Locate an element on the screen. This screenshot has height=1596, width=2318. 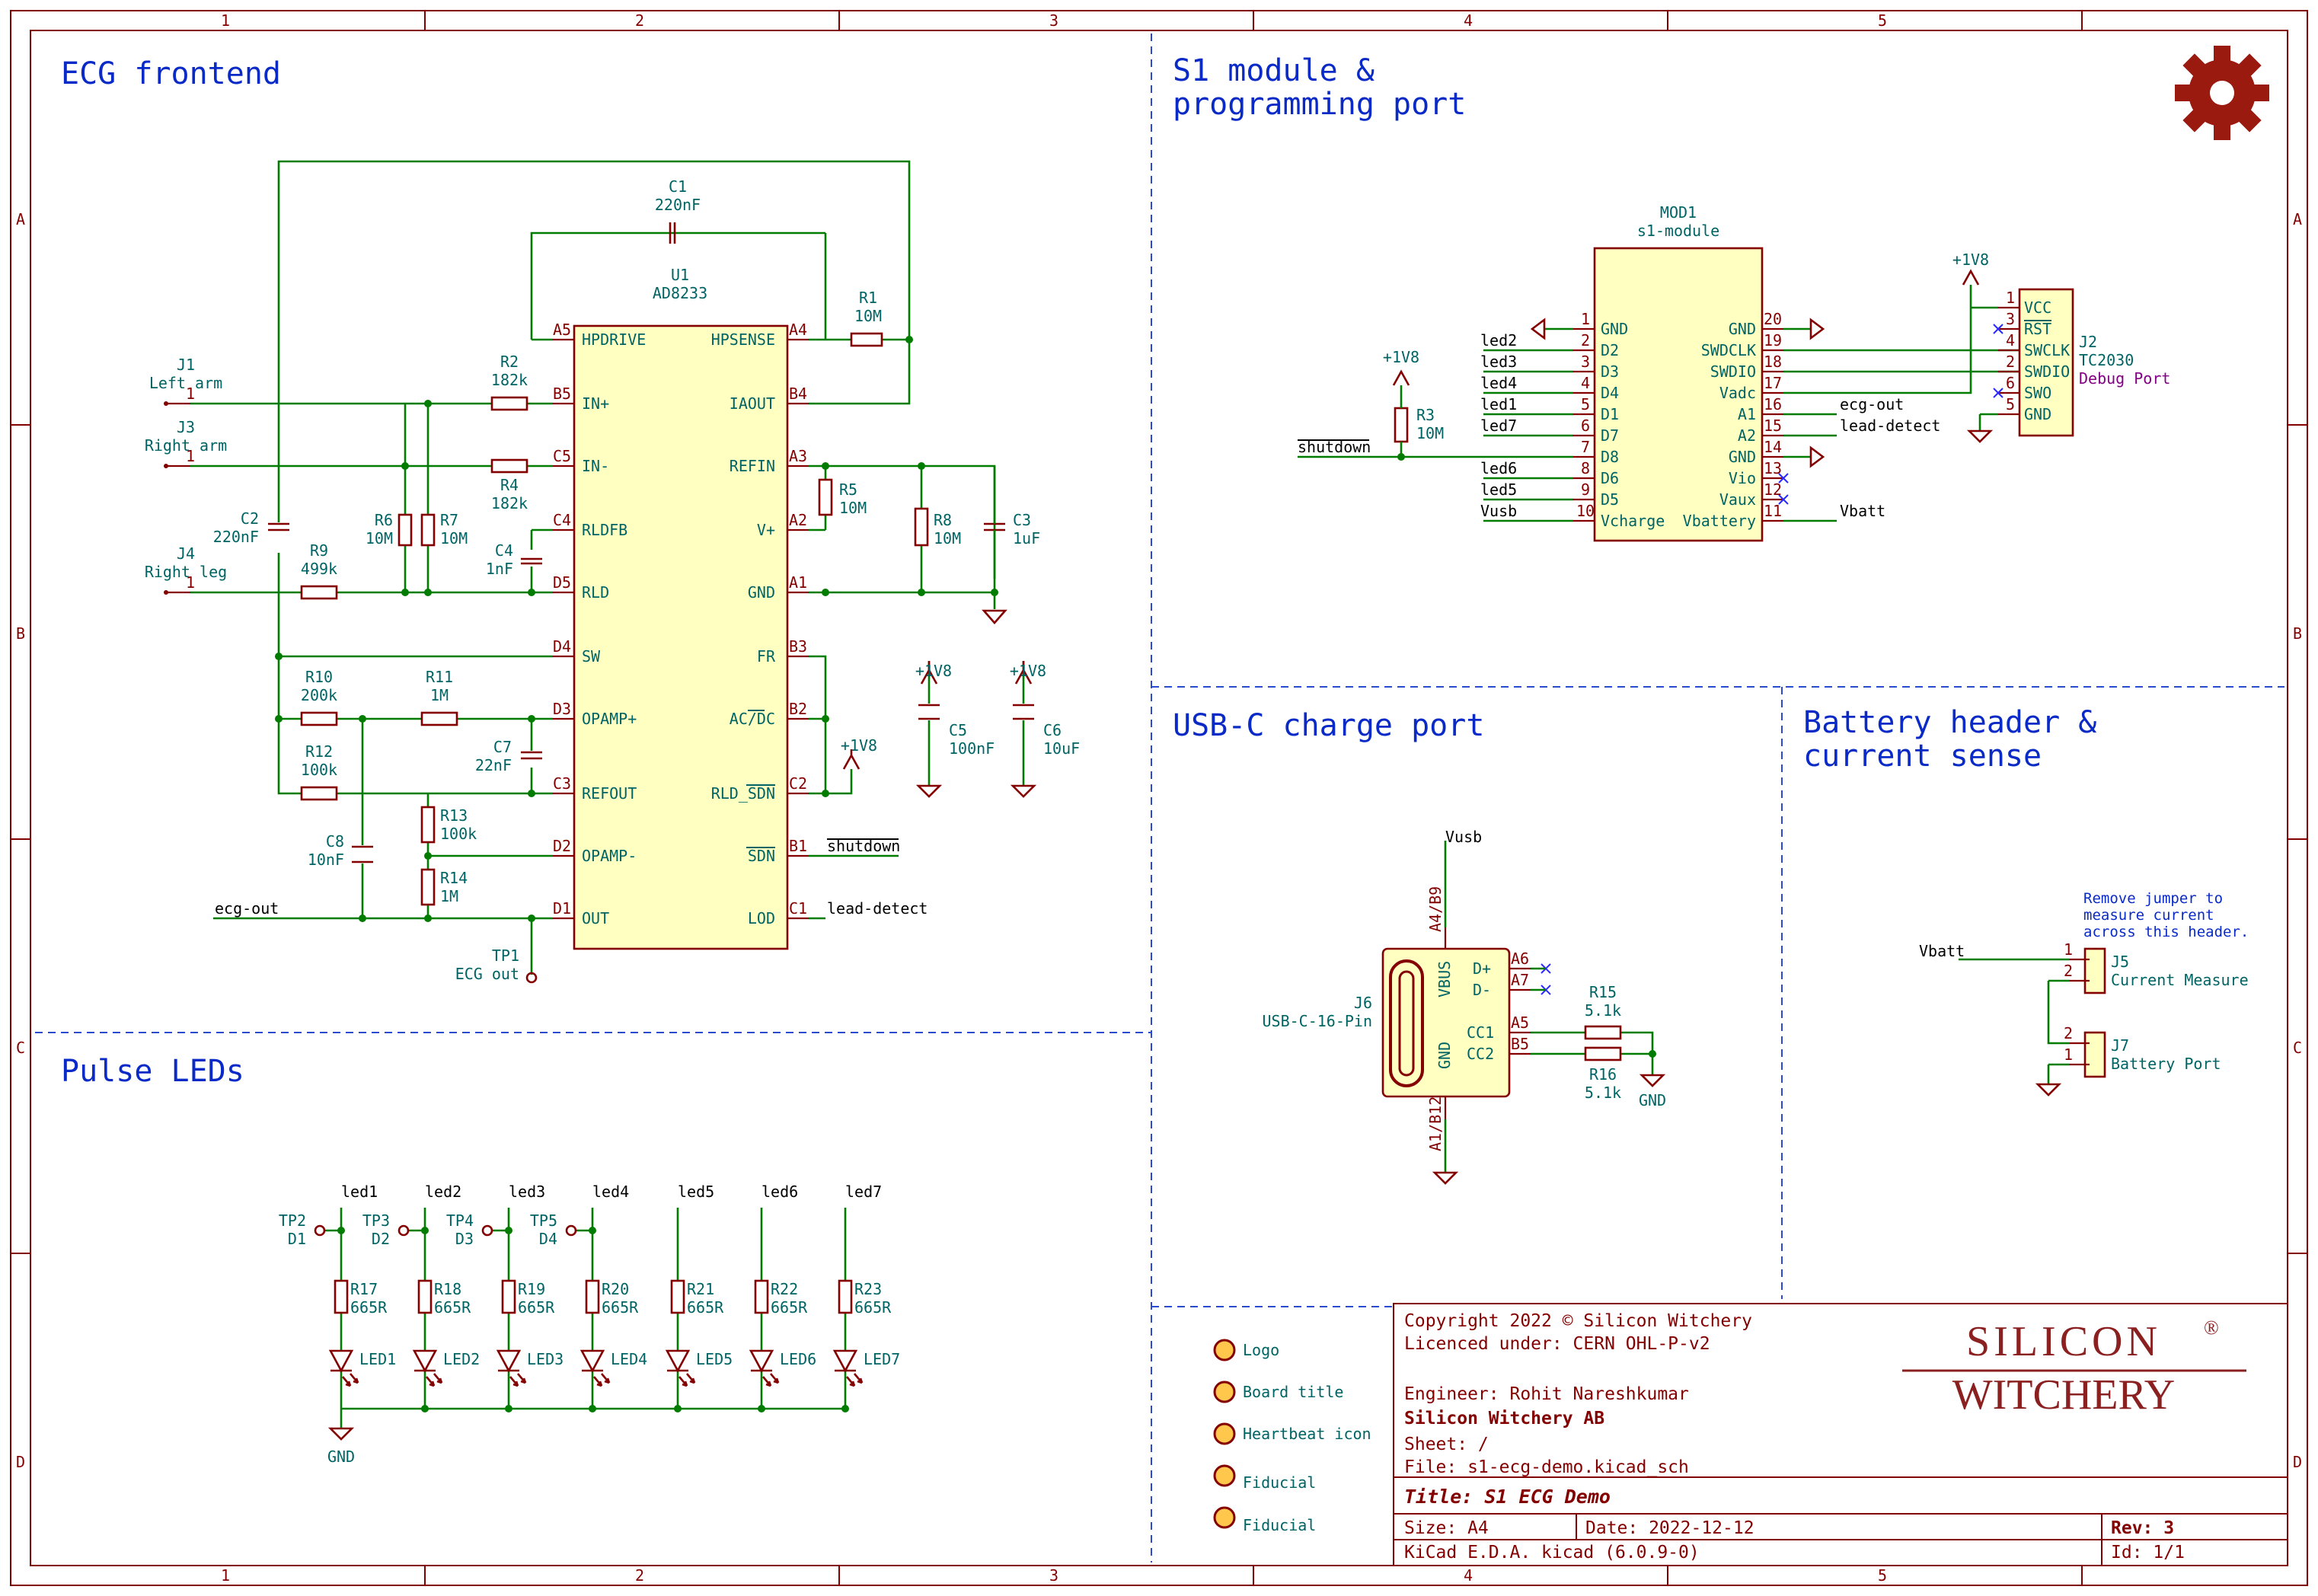
j6-value: USB-C-16-Pin is located at coordinates (1318, 1021).